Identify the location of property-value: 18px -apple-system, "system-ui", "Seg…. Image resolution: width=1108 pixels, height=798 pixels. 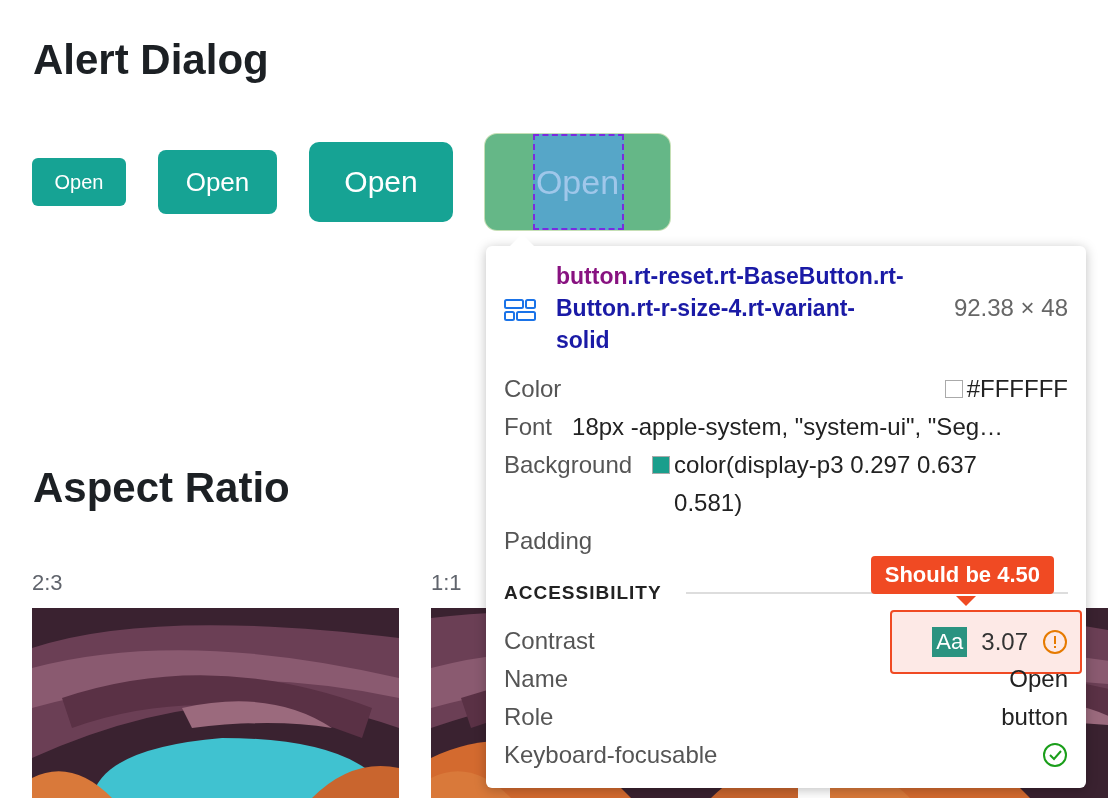
(788, 427).